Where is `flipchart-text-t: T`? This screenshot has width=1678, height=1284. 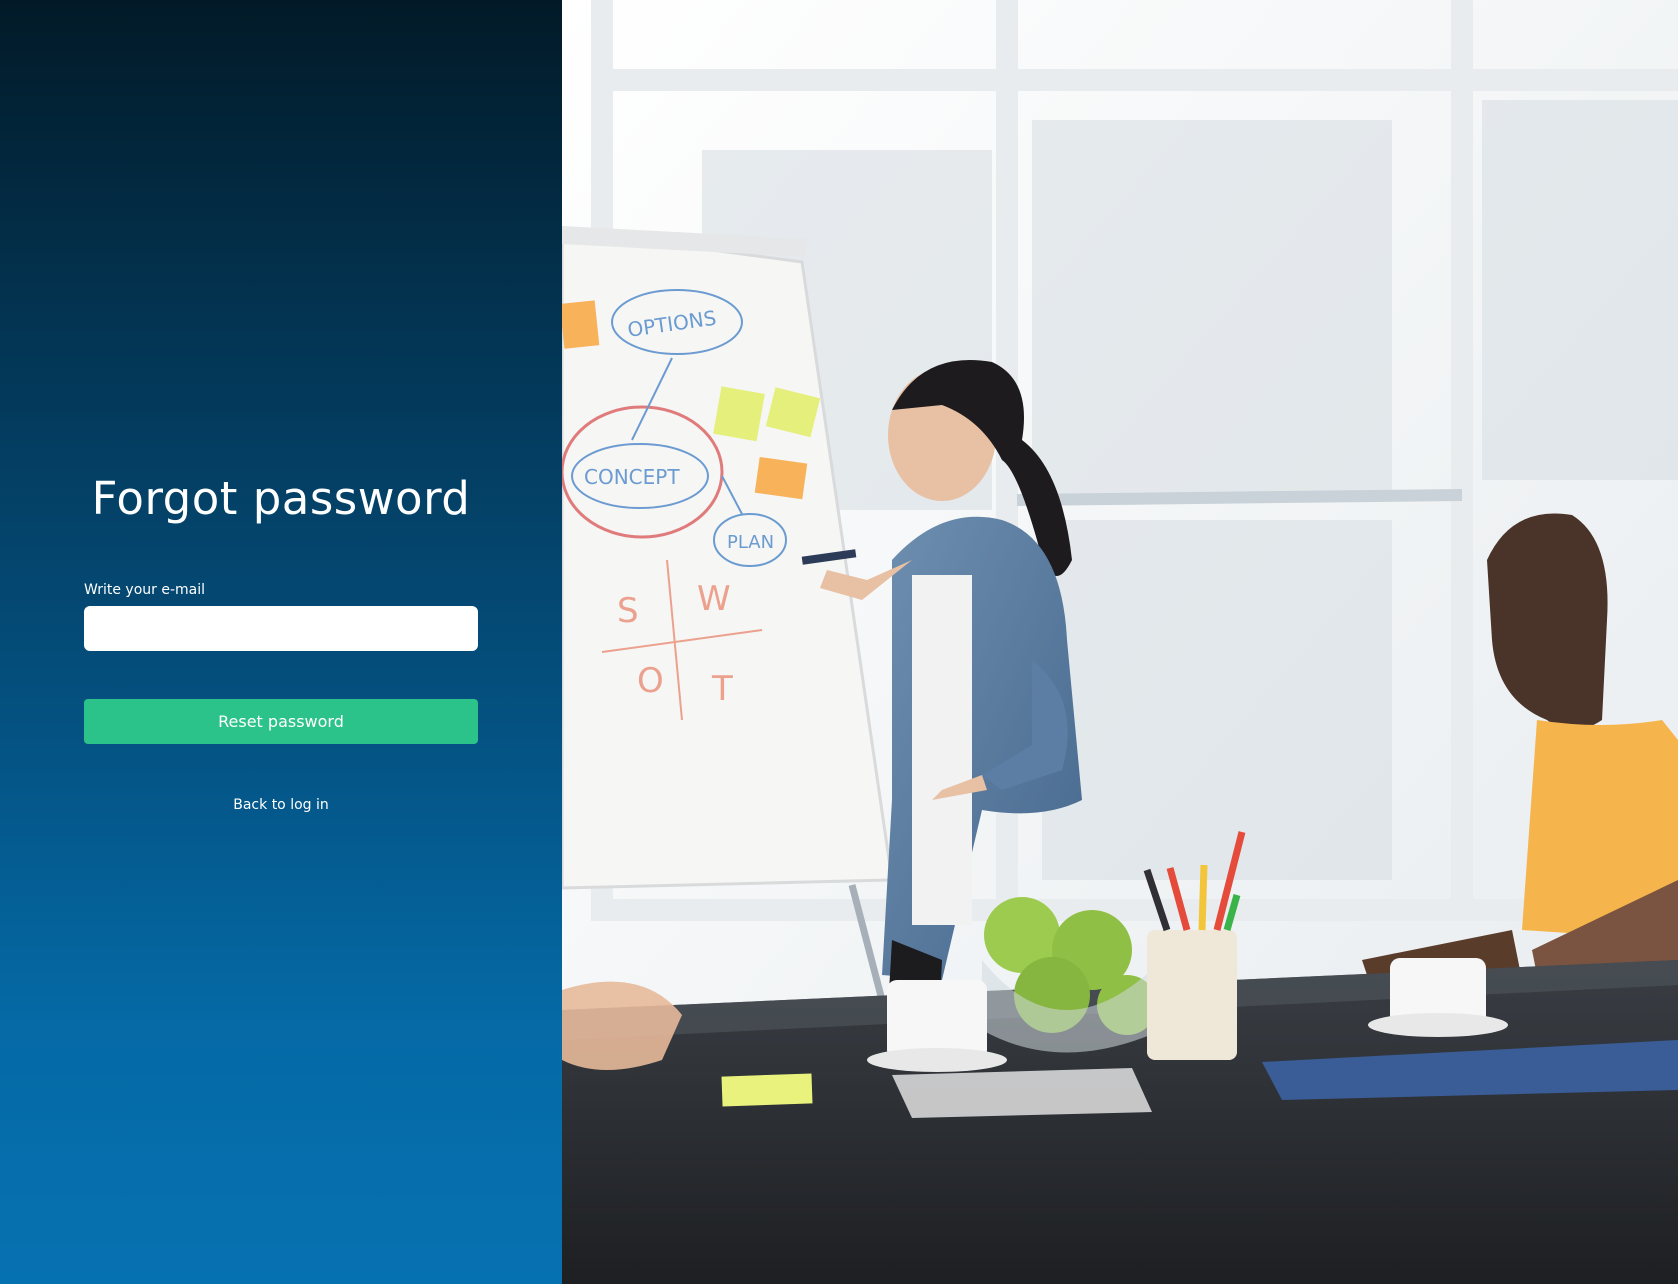 flipchart-text-t: T is located at coordinates (722, 689).